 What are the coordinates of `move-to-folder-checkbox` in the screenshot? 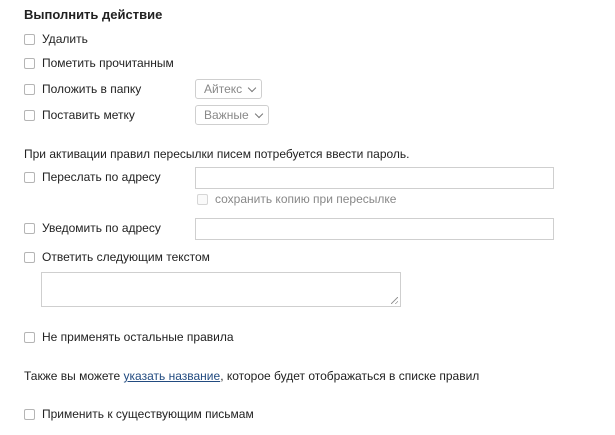 It's located at (29, 89).